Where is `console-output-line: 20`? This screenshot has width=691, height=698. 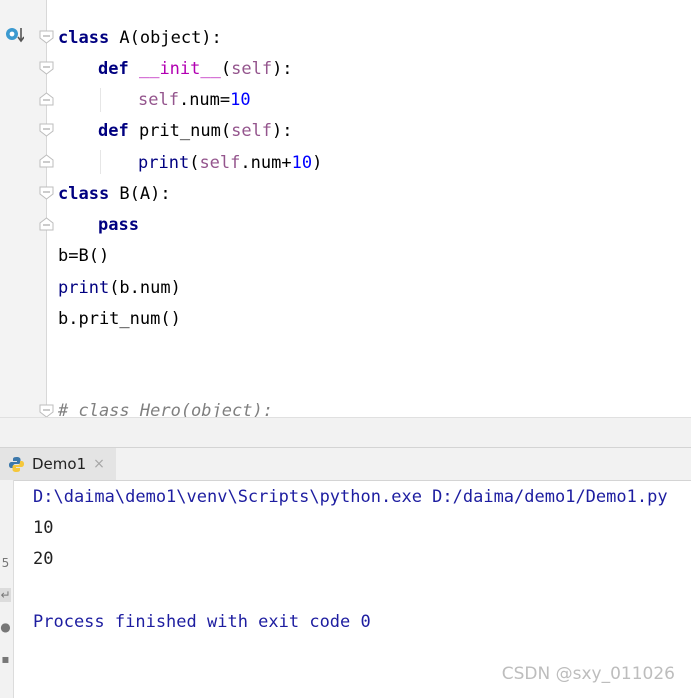 console-output-line: 20 is located at coordinates (43, 559).